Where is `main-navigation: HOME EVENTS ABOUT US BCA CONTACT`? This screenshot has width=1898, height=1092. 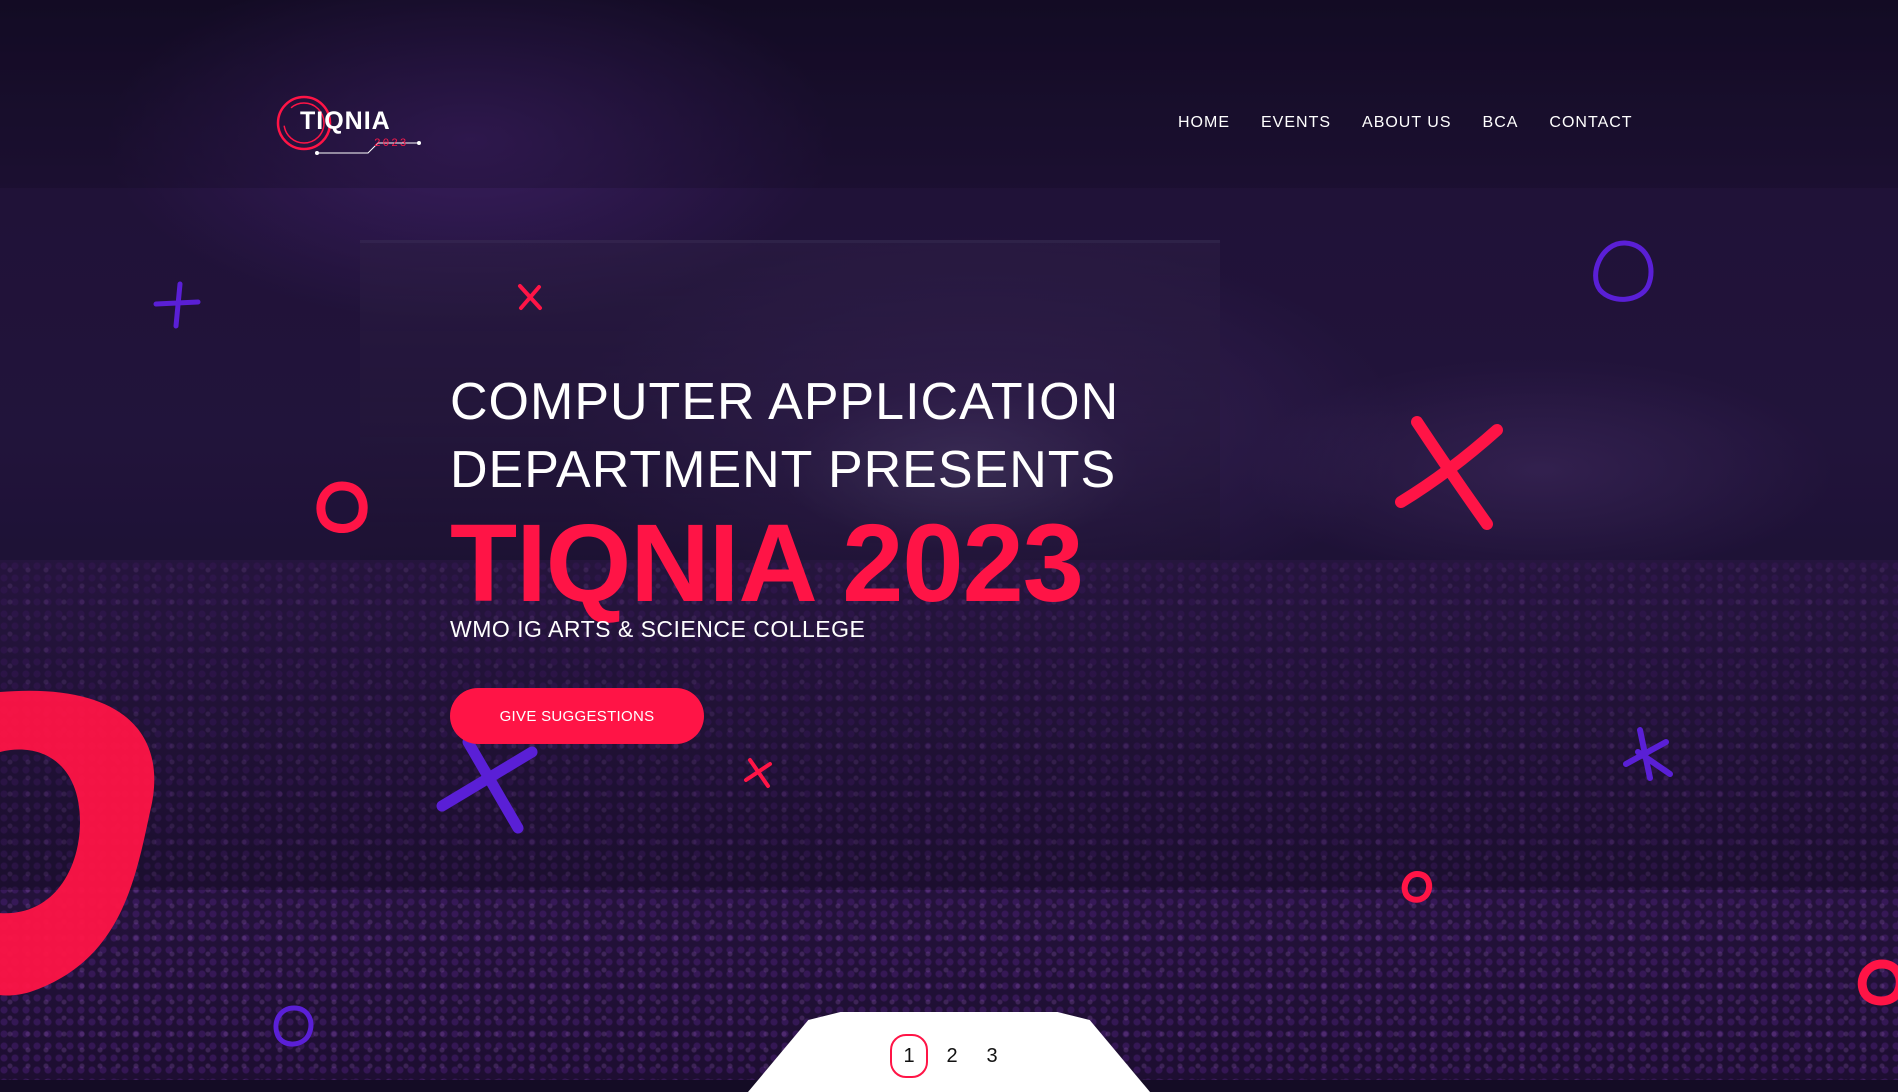
main-navigation: HOME EVENTS ABOUT US BCA CONTACT is located at coordinates (1405, 123).